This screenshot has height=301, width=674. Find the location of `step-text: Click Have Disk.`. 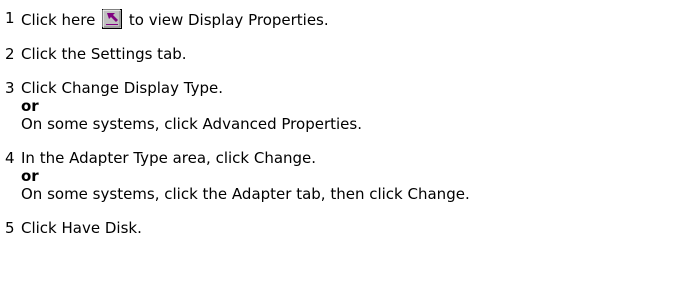

step-text: Click Have Disk. is located at coordinates (81, 228).